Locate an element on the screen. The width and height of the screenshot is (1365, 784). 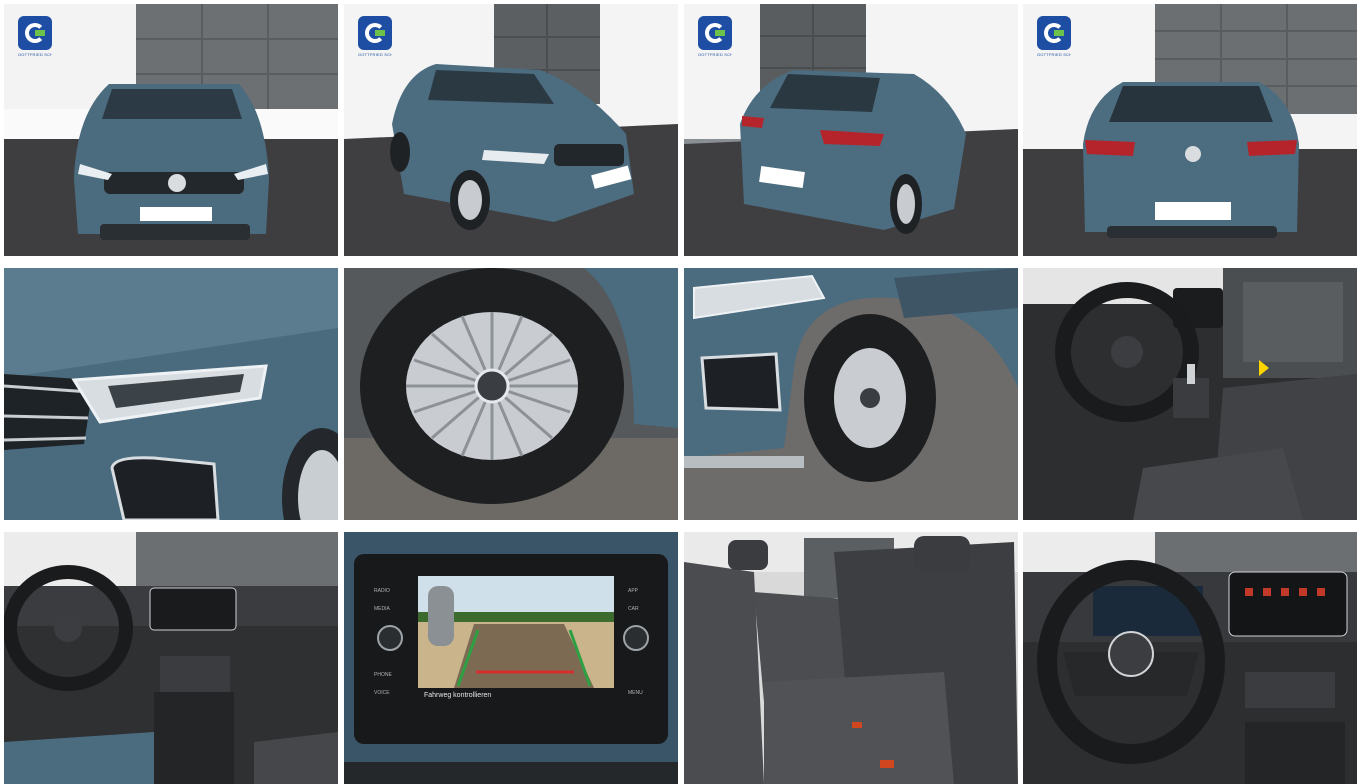
gallery-photo-front: GOTTFRIED SCHULTZ GRUPPE is located at coordinates (171, 130).